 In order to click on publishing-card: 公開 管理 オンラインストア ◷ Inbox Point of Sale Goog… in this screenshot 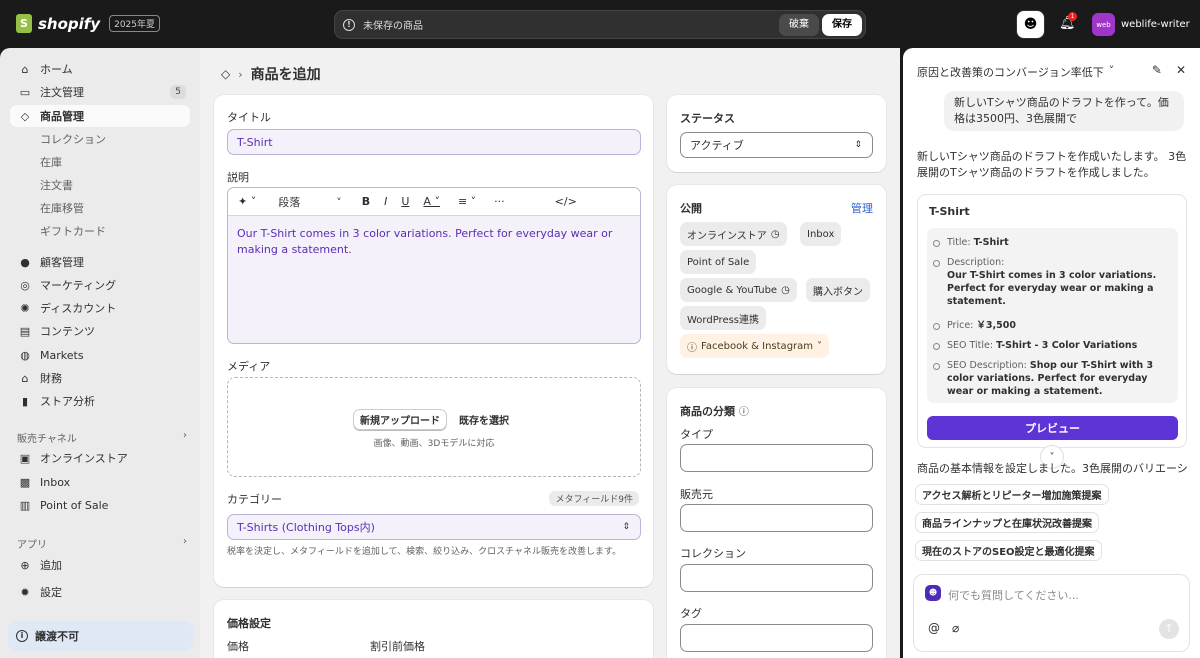, I will do `click(776, 279)`.